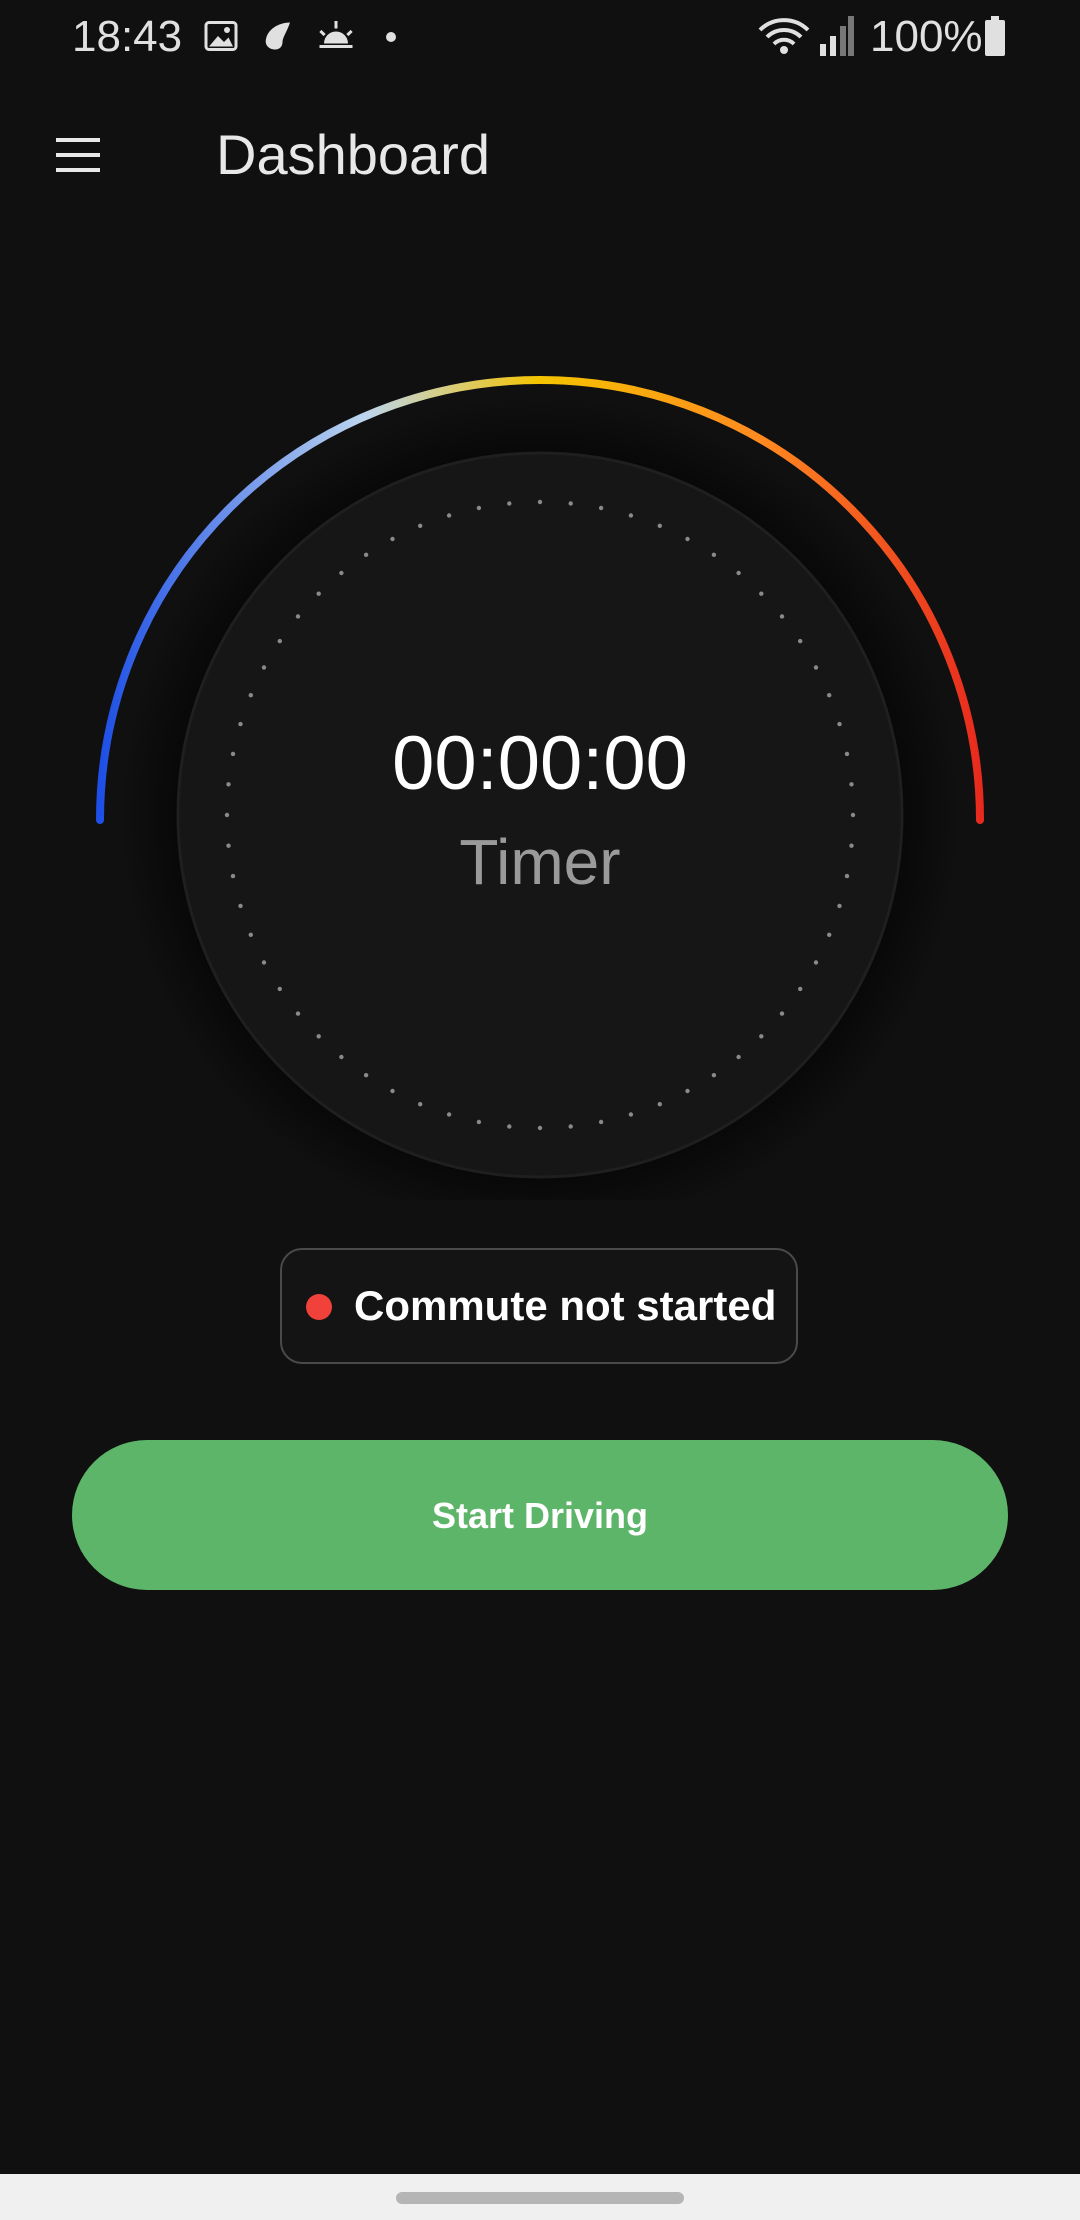 This screenshot has width=1080, height=2220. Describe the element at coordinates (995, 38) in the screenshot. I see `battery-icon` at that location.